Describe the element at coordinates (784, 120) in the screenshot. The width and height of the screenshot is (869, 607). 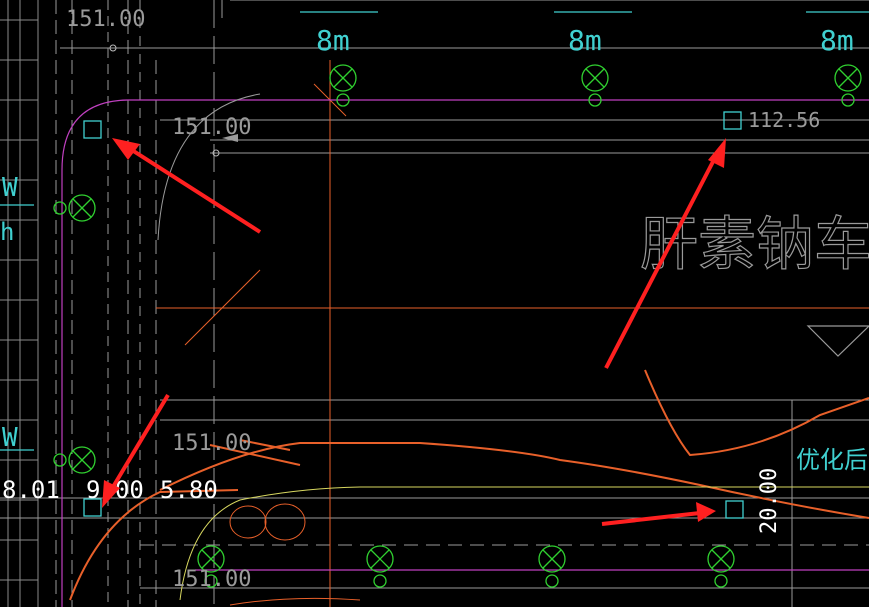
I see `label-point-elev: 112.56` at that location.